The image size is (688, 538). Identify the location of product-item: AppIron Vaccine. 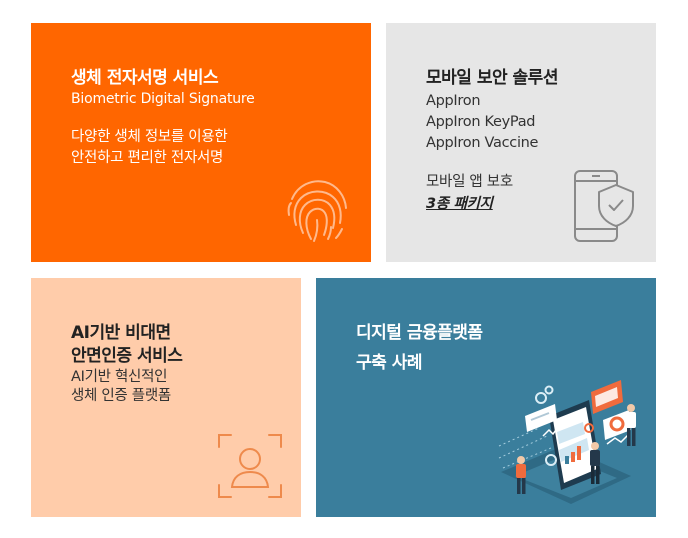
(482, 143).